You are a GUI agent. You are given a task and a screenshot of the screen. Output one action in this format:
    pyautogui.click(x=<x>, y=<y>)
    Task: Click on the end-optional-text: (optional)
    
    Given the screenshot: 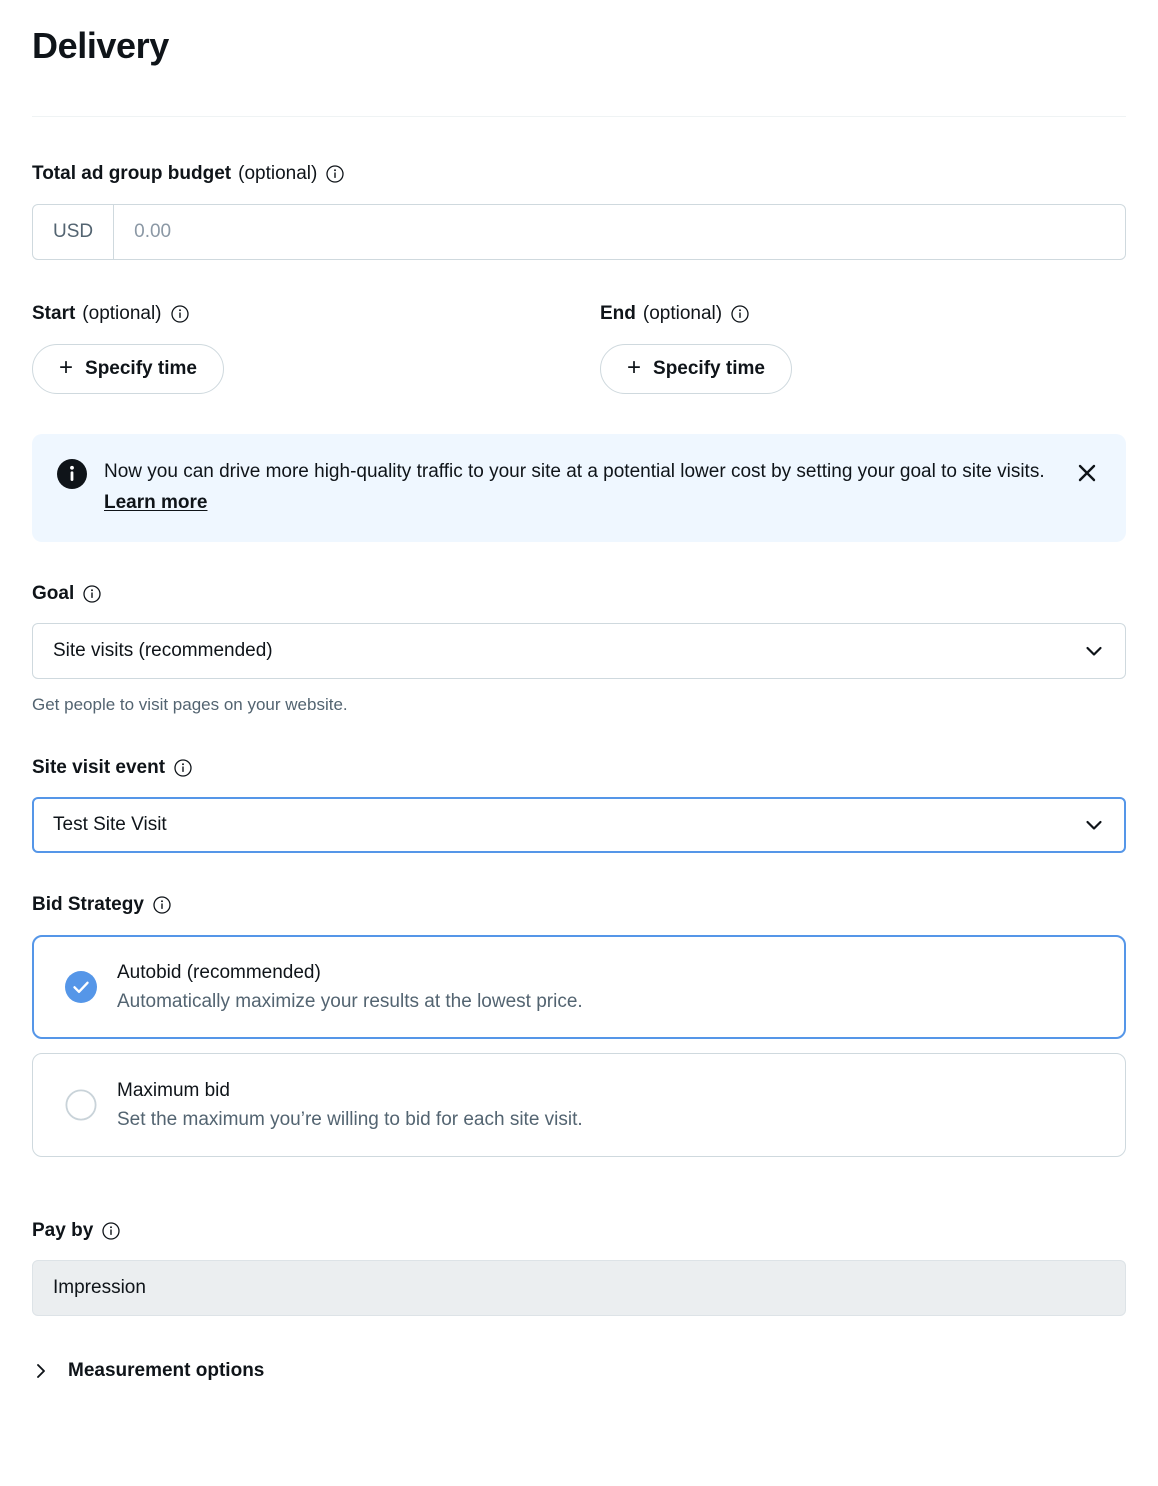 What is the action you would take?
    pyautogui.click(x=682, y=313)
    